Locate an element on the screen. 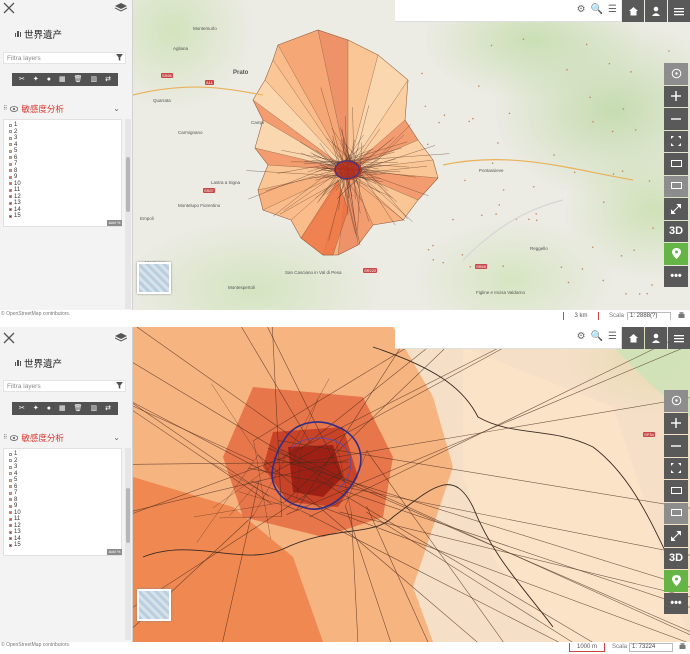 This screenshot has width=690, height=654. user-icon is located at coordinates (656, 11).